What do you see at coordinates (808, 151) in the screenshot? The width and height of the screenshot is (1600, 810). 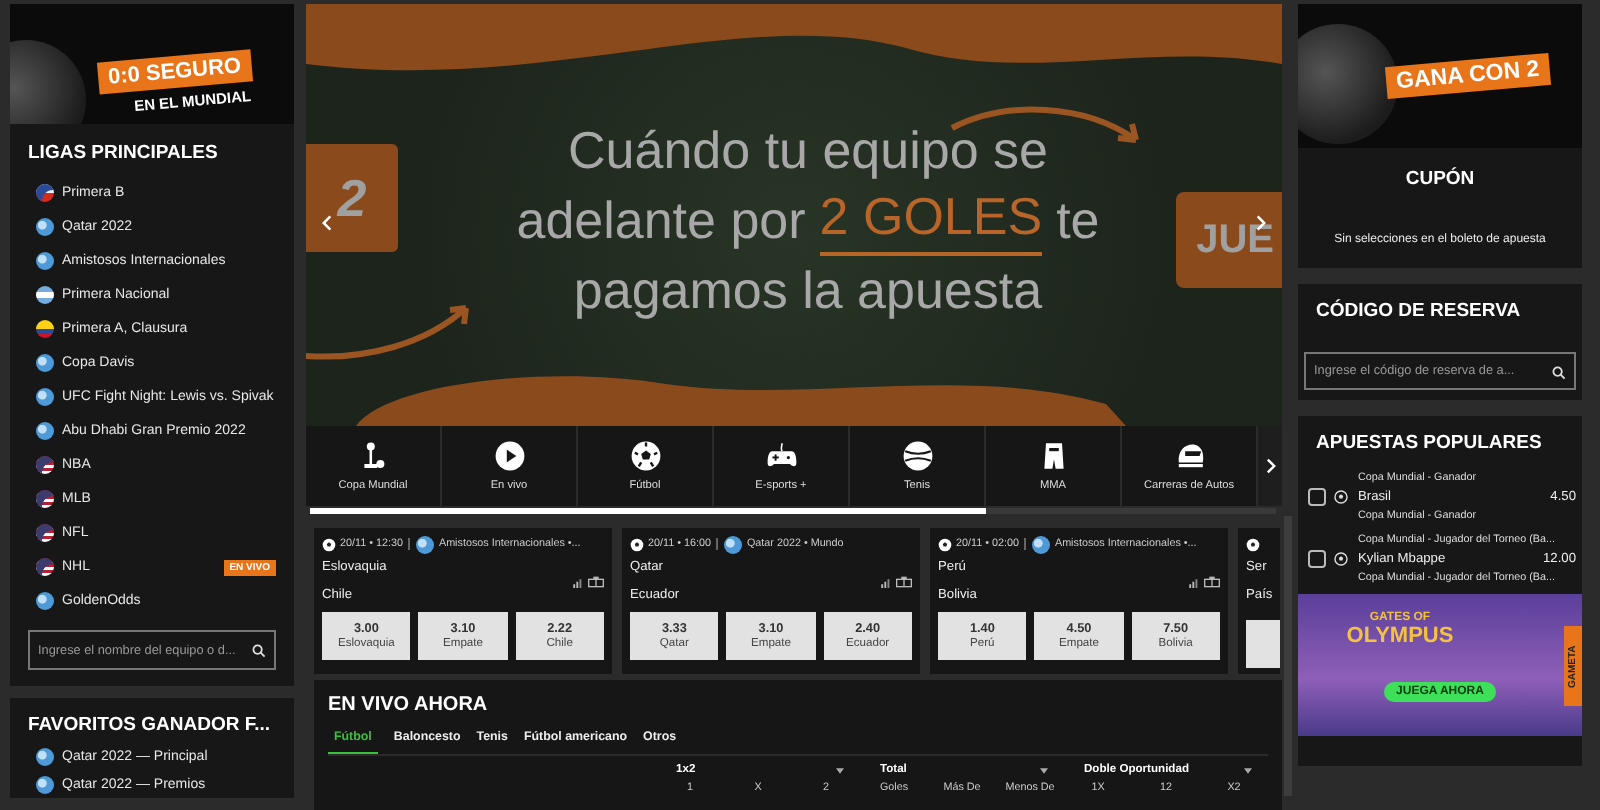 I see `promo-text: Cuándo tu equipo se` at bounding box center [808, 151].